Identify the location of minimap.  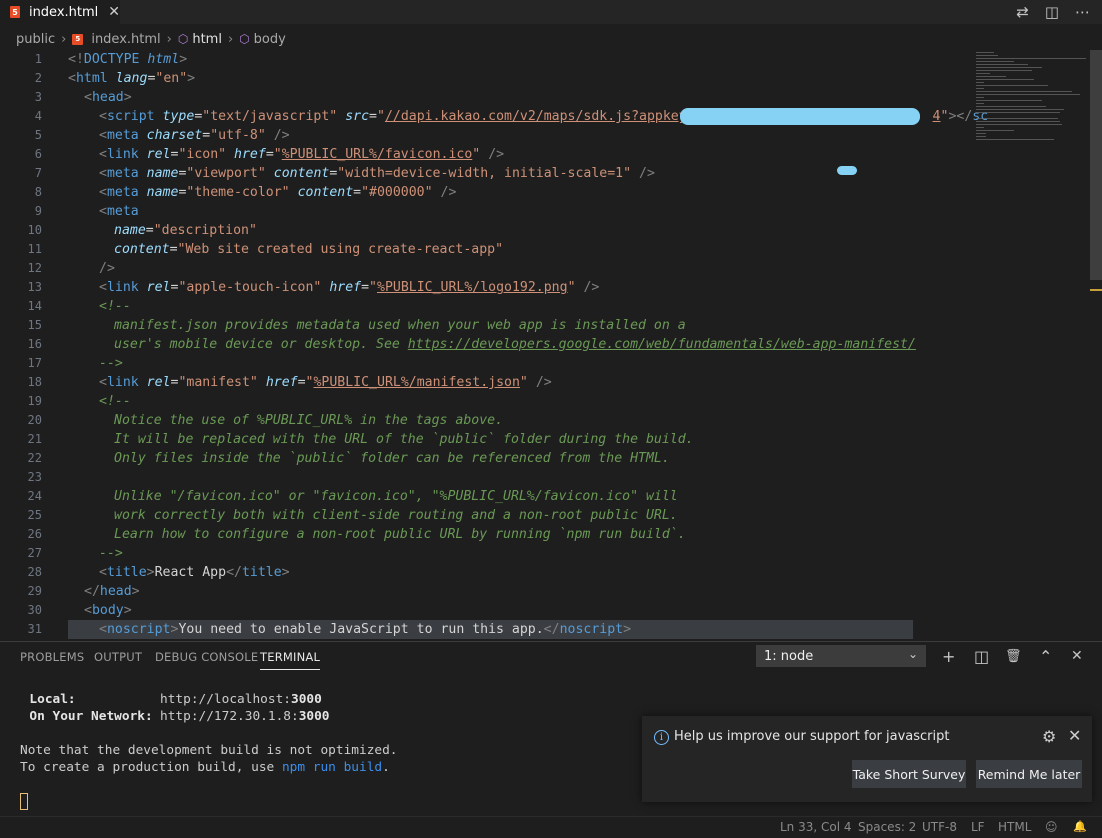
(1034, 97).